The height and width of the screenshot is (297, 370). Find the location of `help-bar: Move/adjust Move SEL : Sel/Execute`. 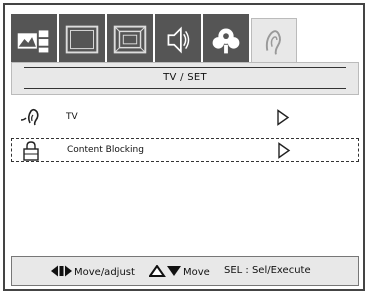

help-bar: Move/adjust Move SEL : Sel/Execute is located at coordinates (185, 271).